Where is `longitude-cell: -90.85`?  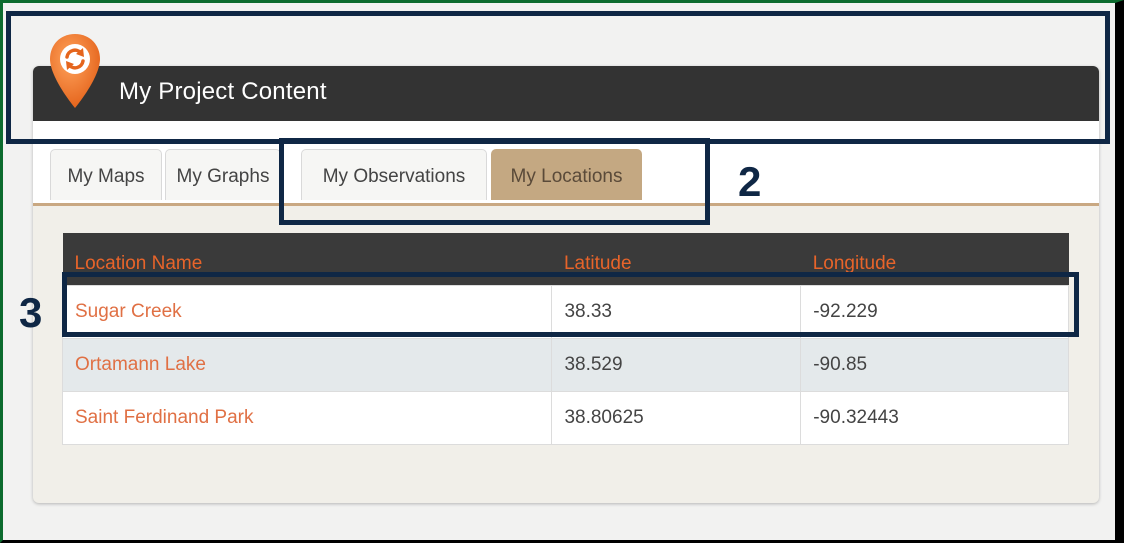 longitude-cell: -90.85 is located at coordinates (934, 364).